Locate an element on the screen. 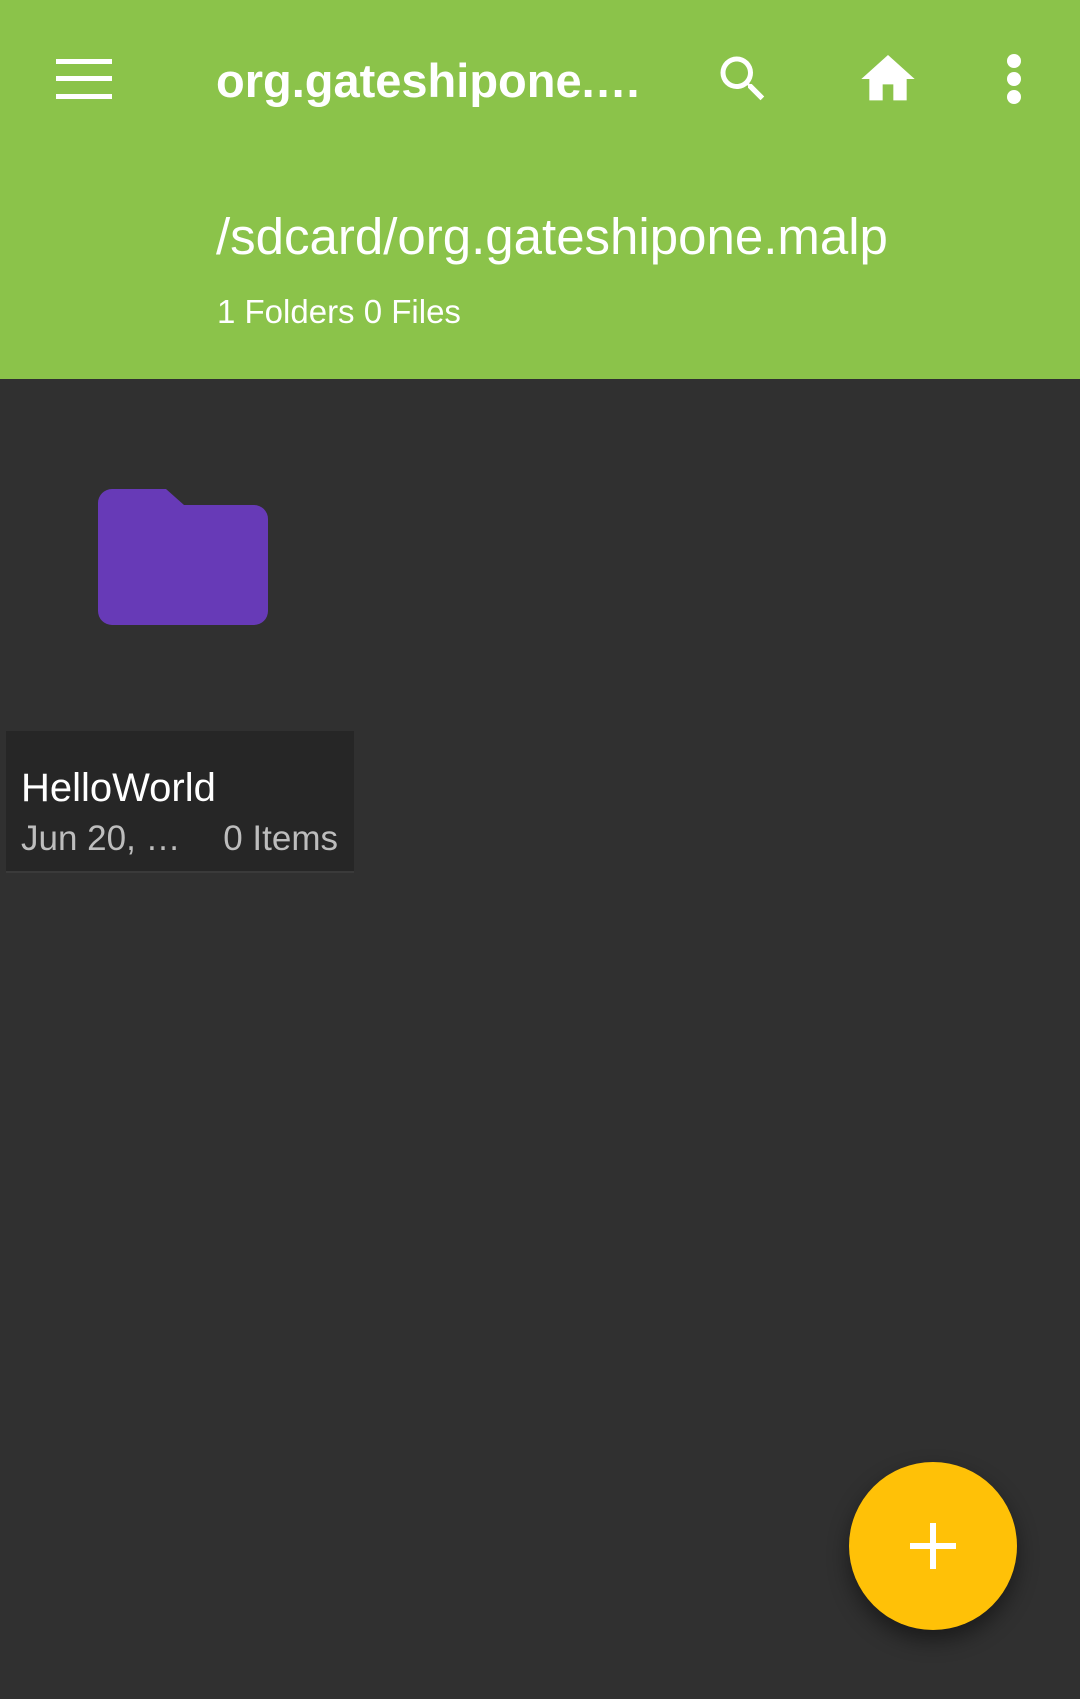 This screenshot has height=1699, width=1080. more-vert-icon is located at coordinates (1014, 79).